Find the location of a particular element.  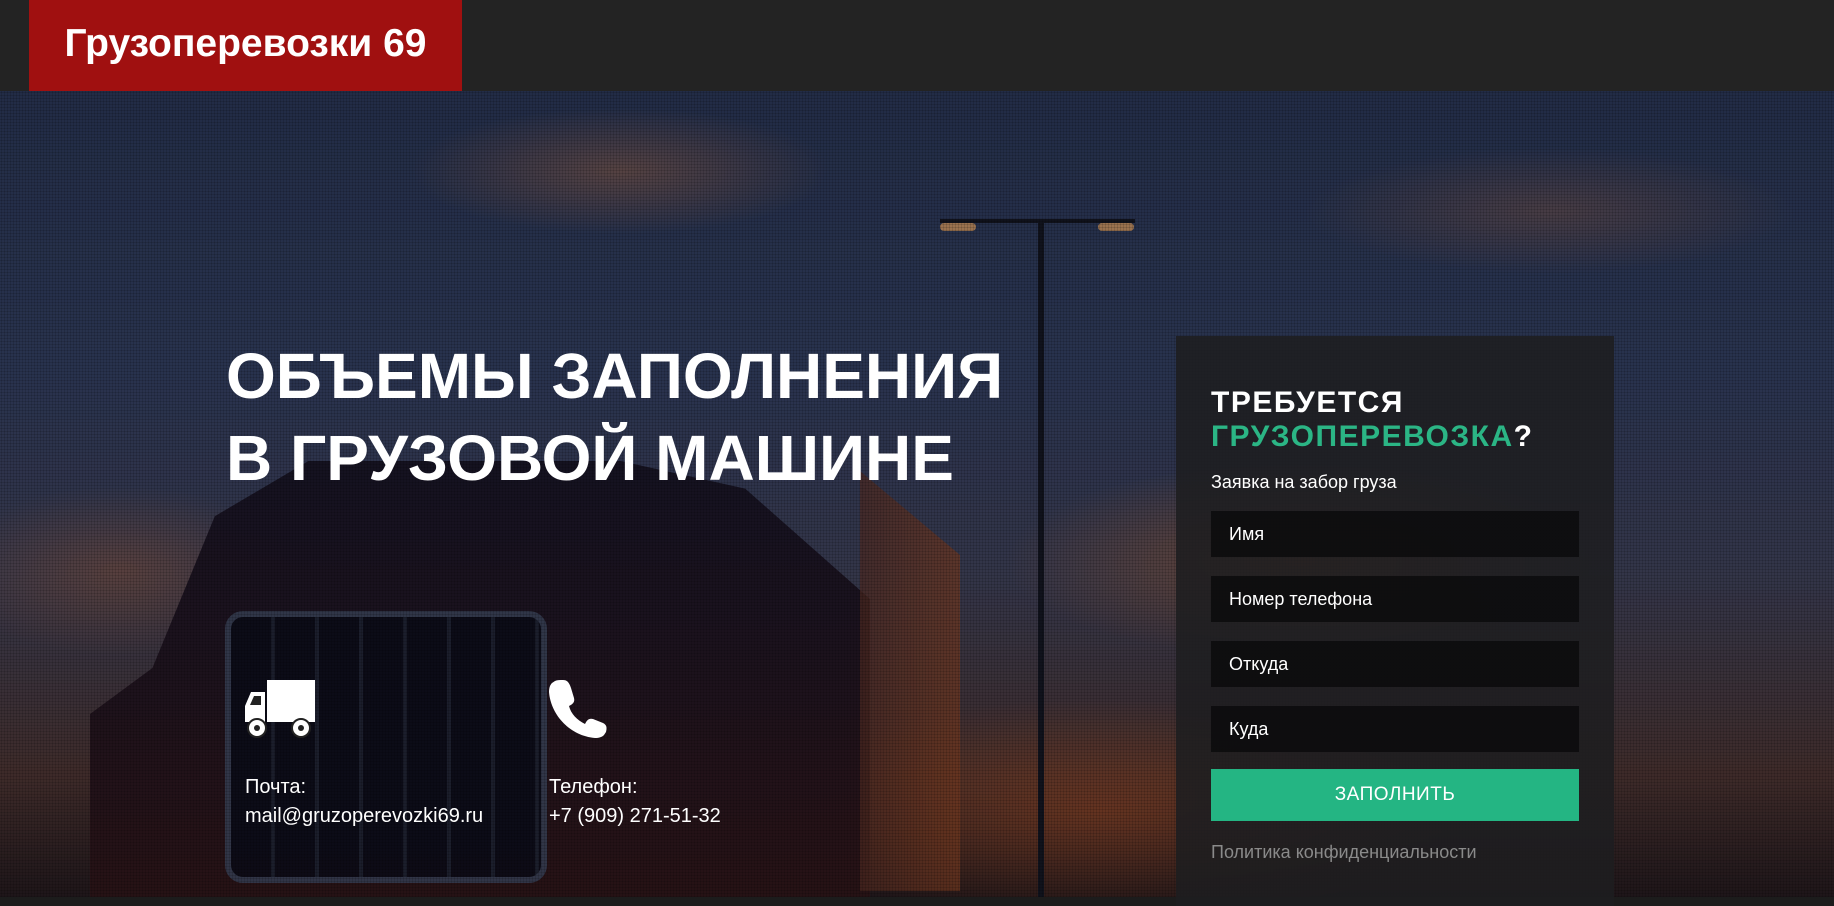

form-title-suffix: ? is located at coordinates (1523, 436).